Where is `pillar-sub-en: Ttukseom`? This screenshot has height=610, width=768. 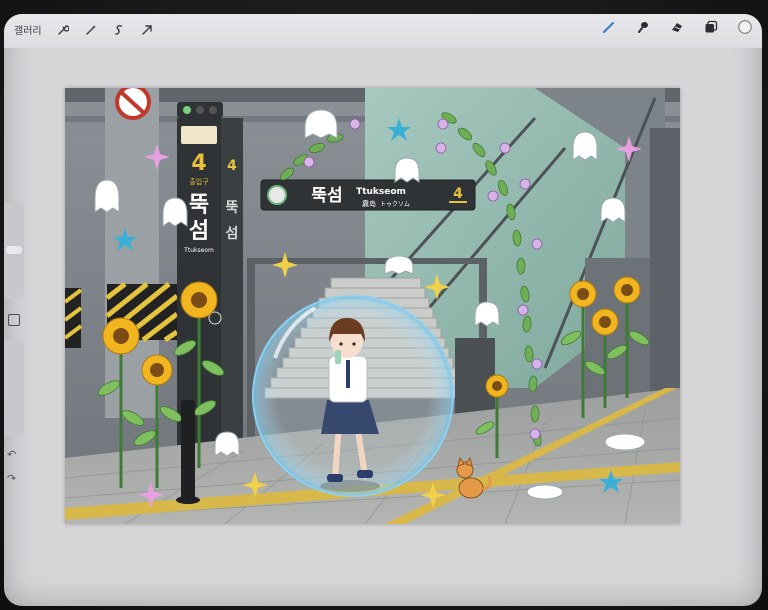 pillar-sub-en: Ttukseom is located at coordinates (198, 250).